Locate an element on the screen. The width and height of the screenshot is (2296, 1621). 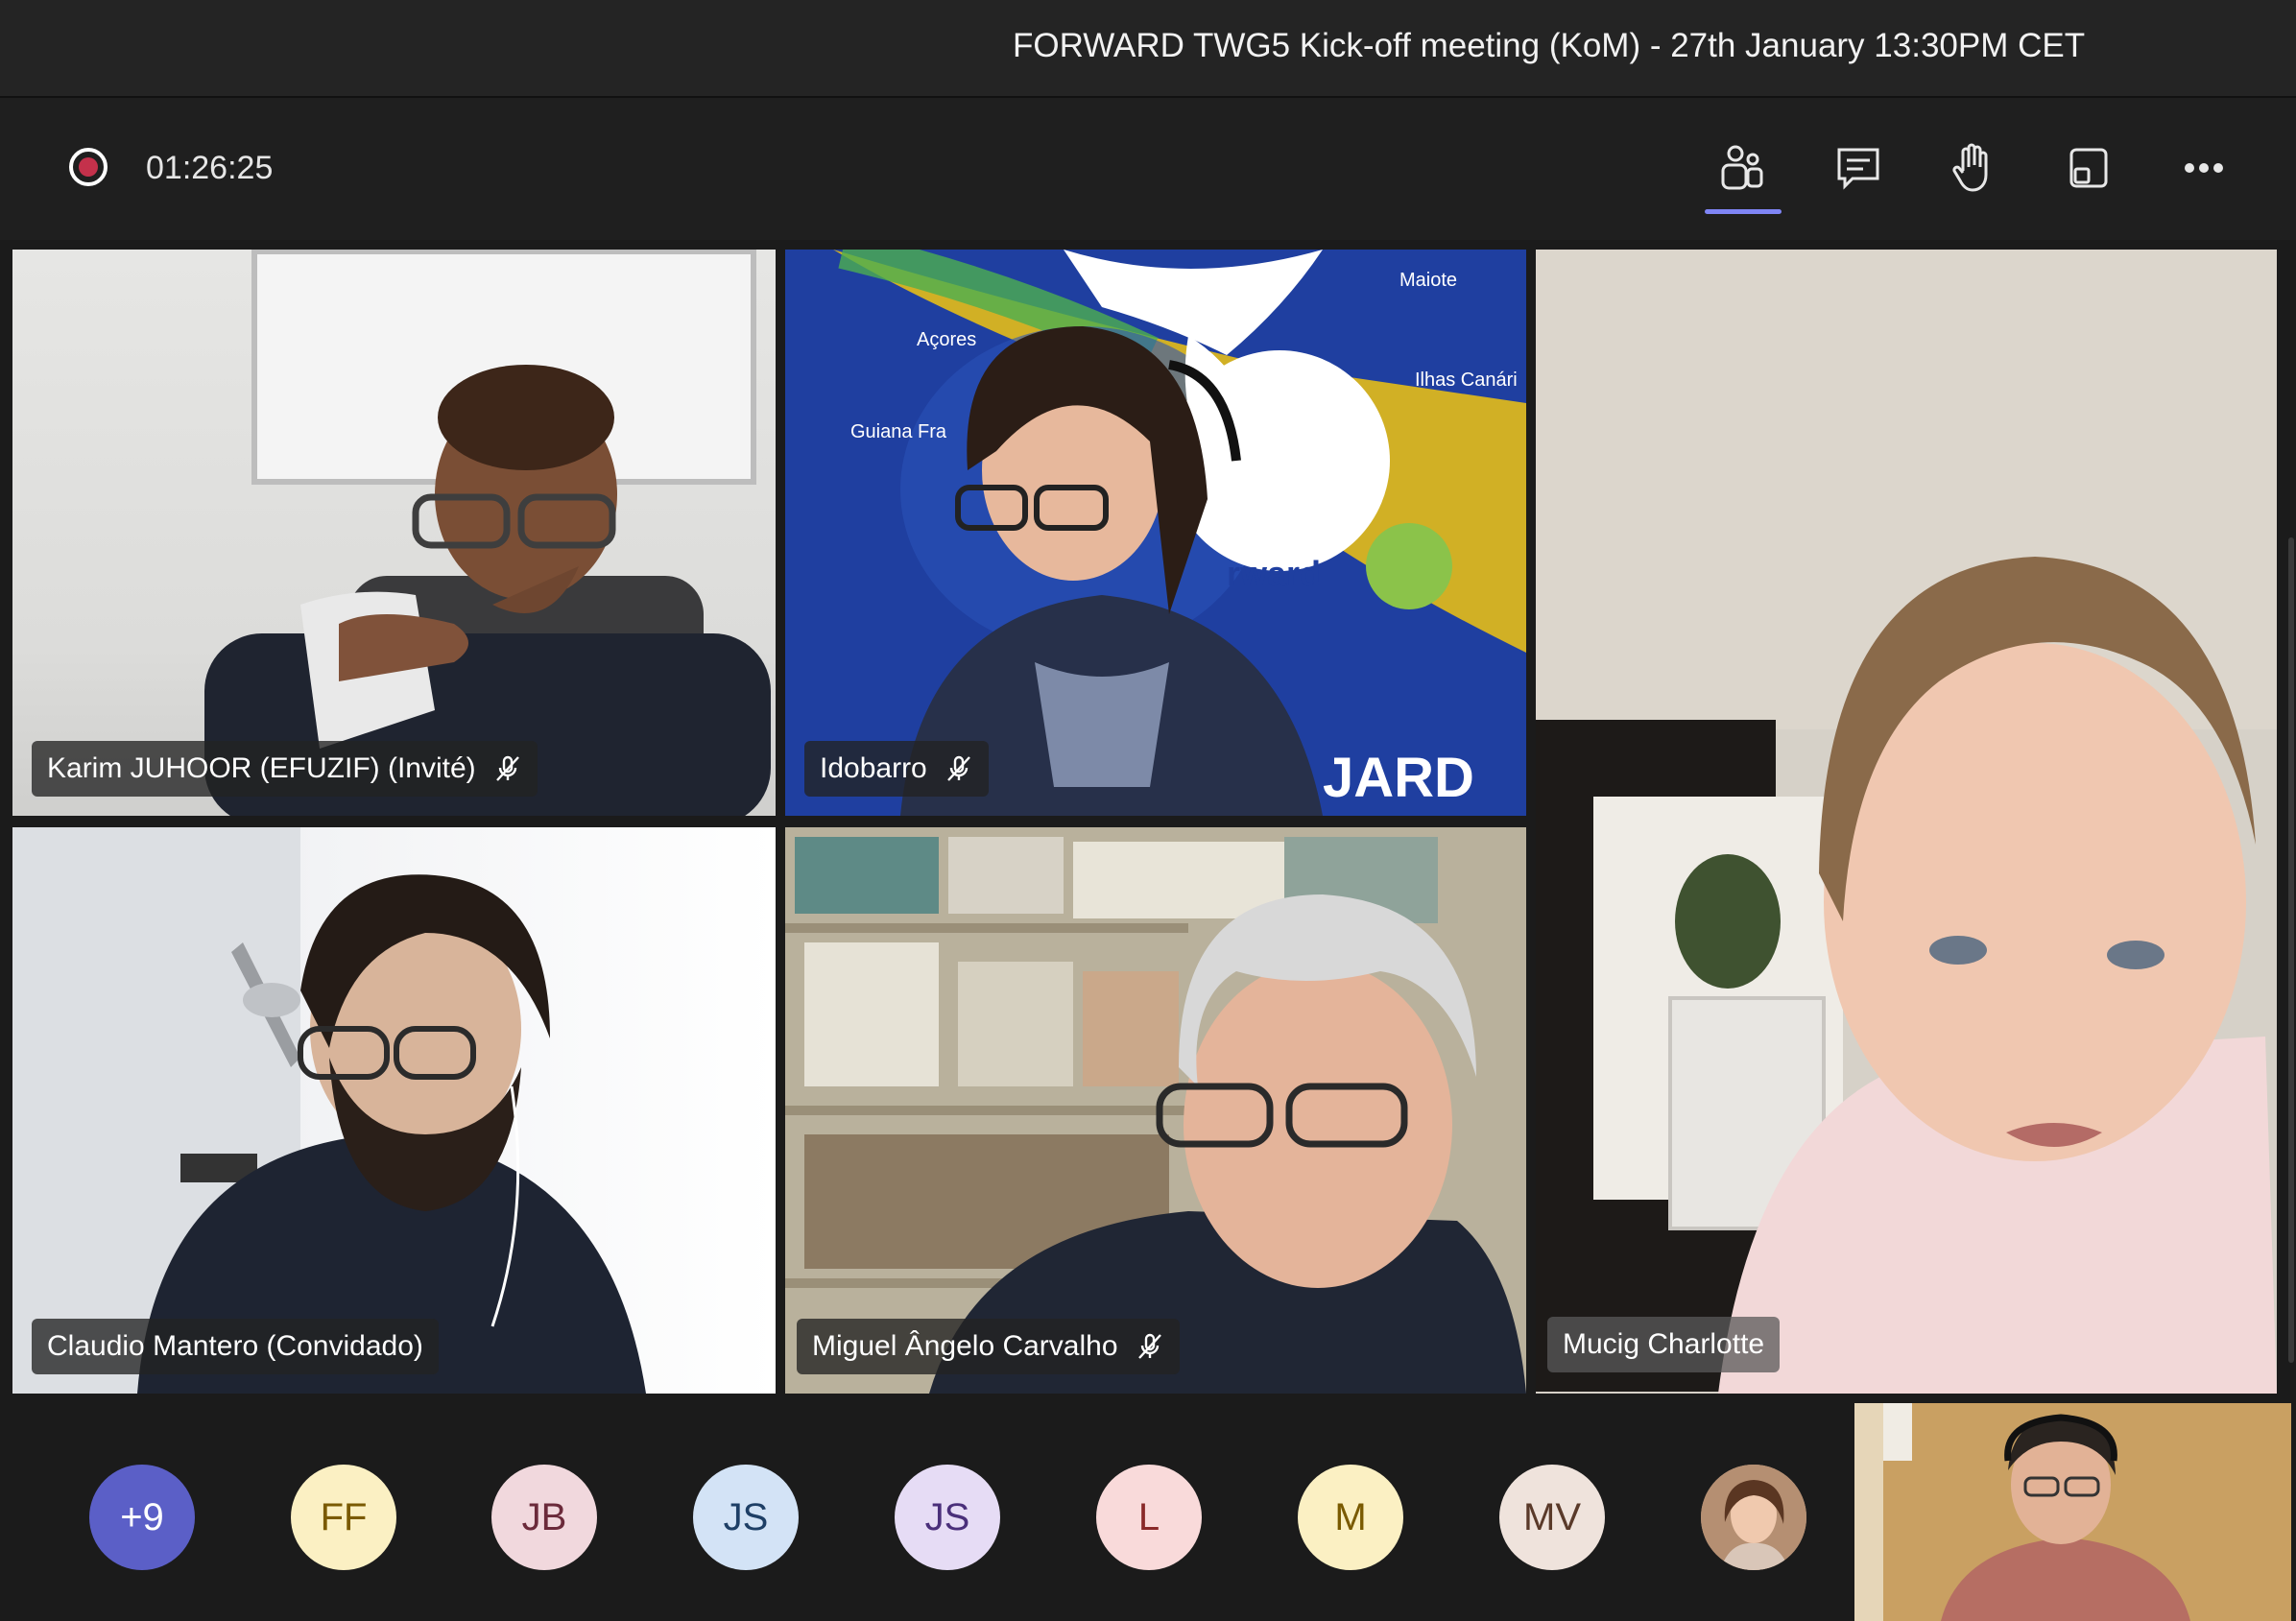
avatar-photo is located at coordinates (1754, 1517).